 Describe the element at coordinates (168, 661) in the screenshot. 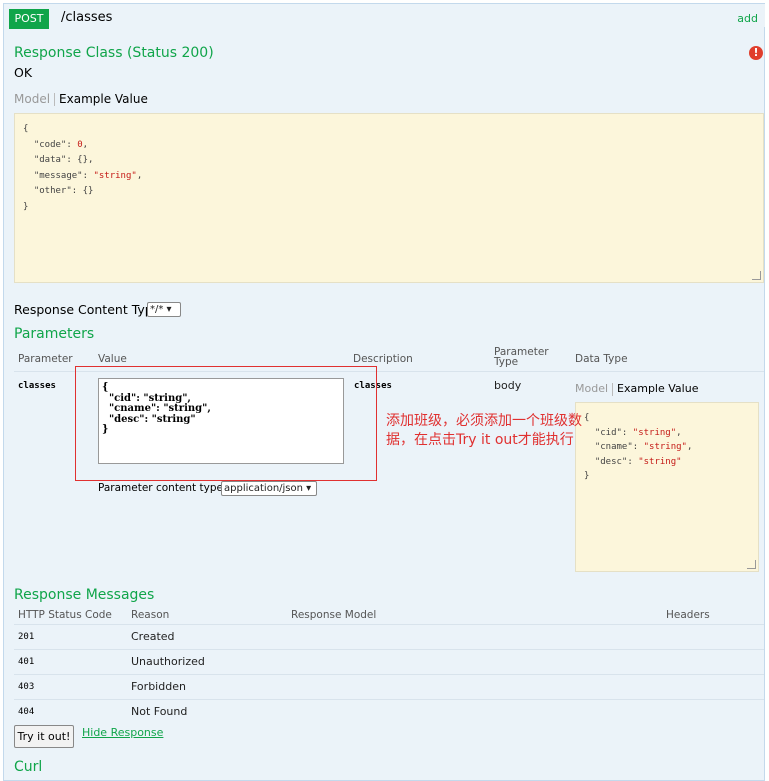

I see `status-reason: Unauthorized` at that location.